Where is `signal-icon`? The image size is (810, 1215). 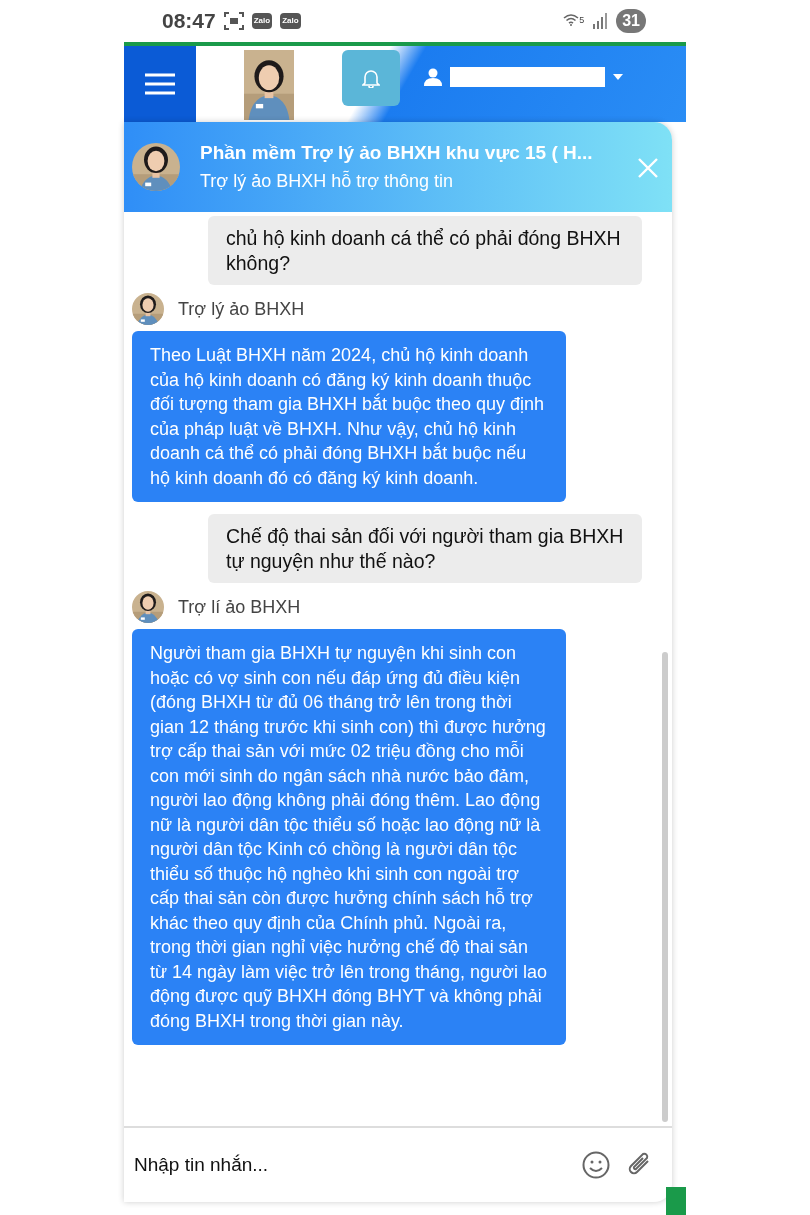 signal-icon is located at coordinates (600, 21).